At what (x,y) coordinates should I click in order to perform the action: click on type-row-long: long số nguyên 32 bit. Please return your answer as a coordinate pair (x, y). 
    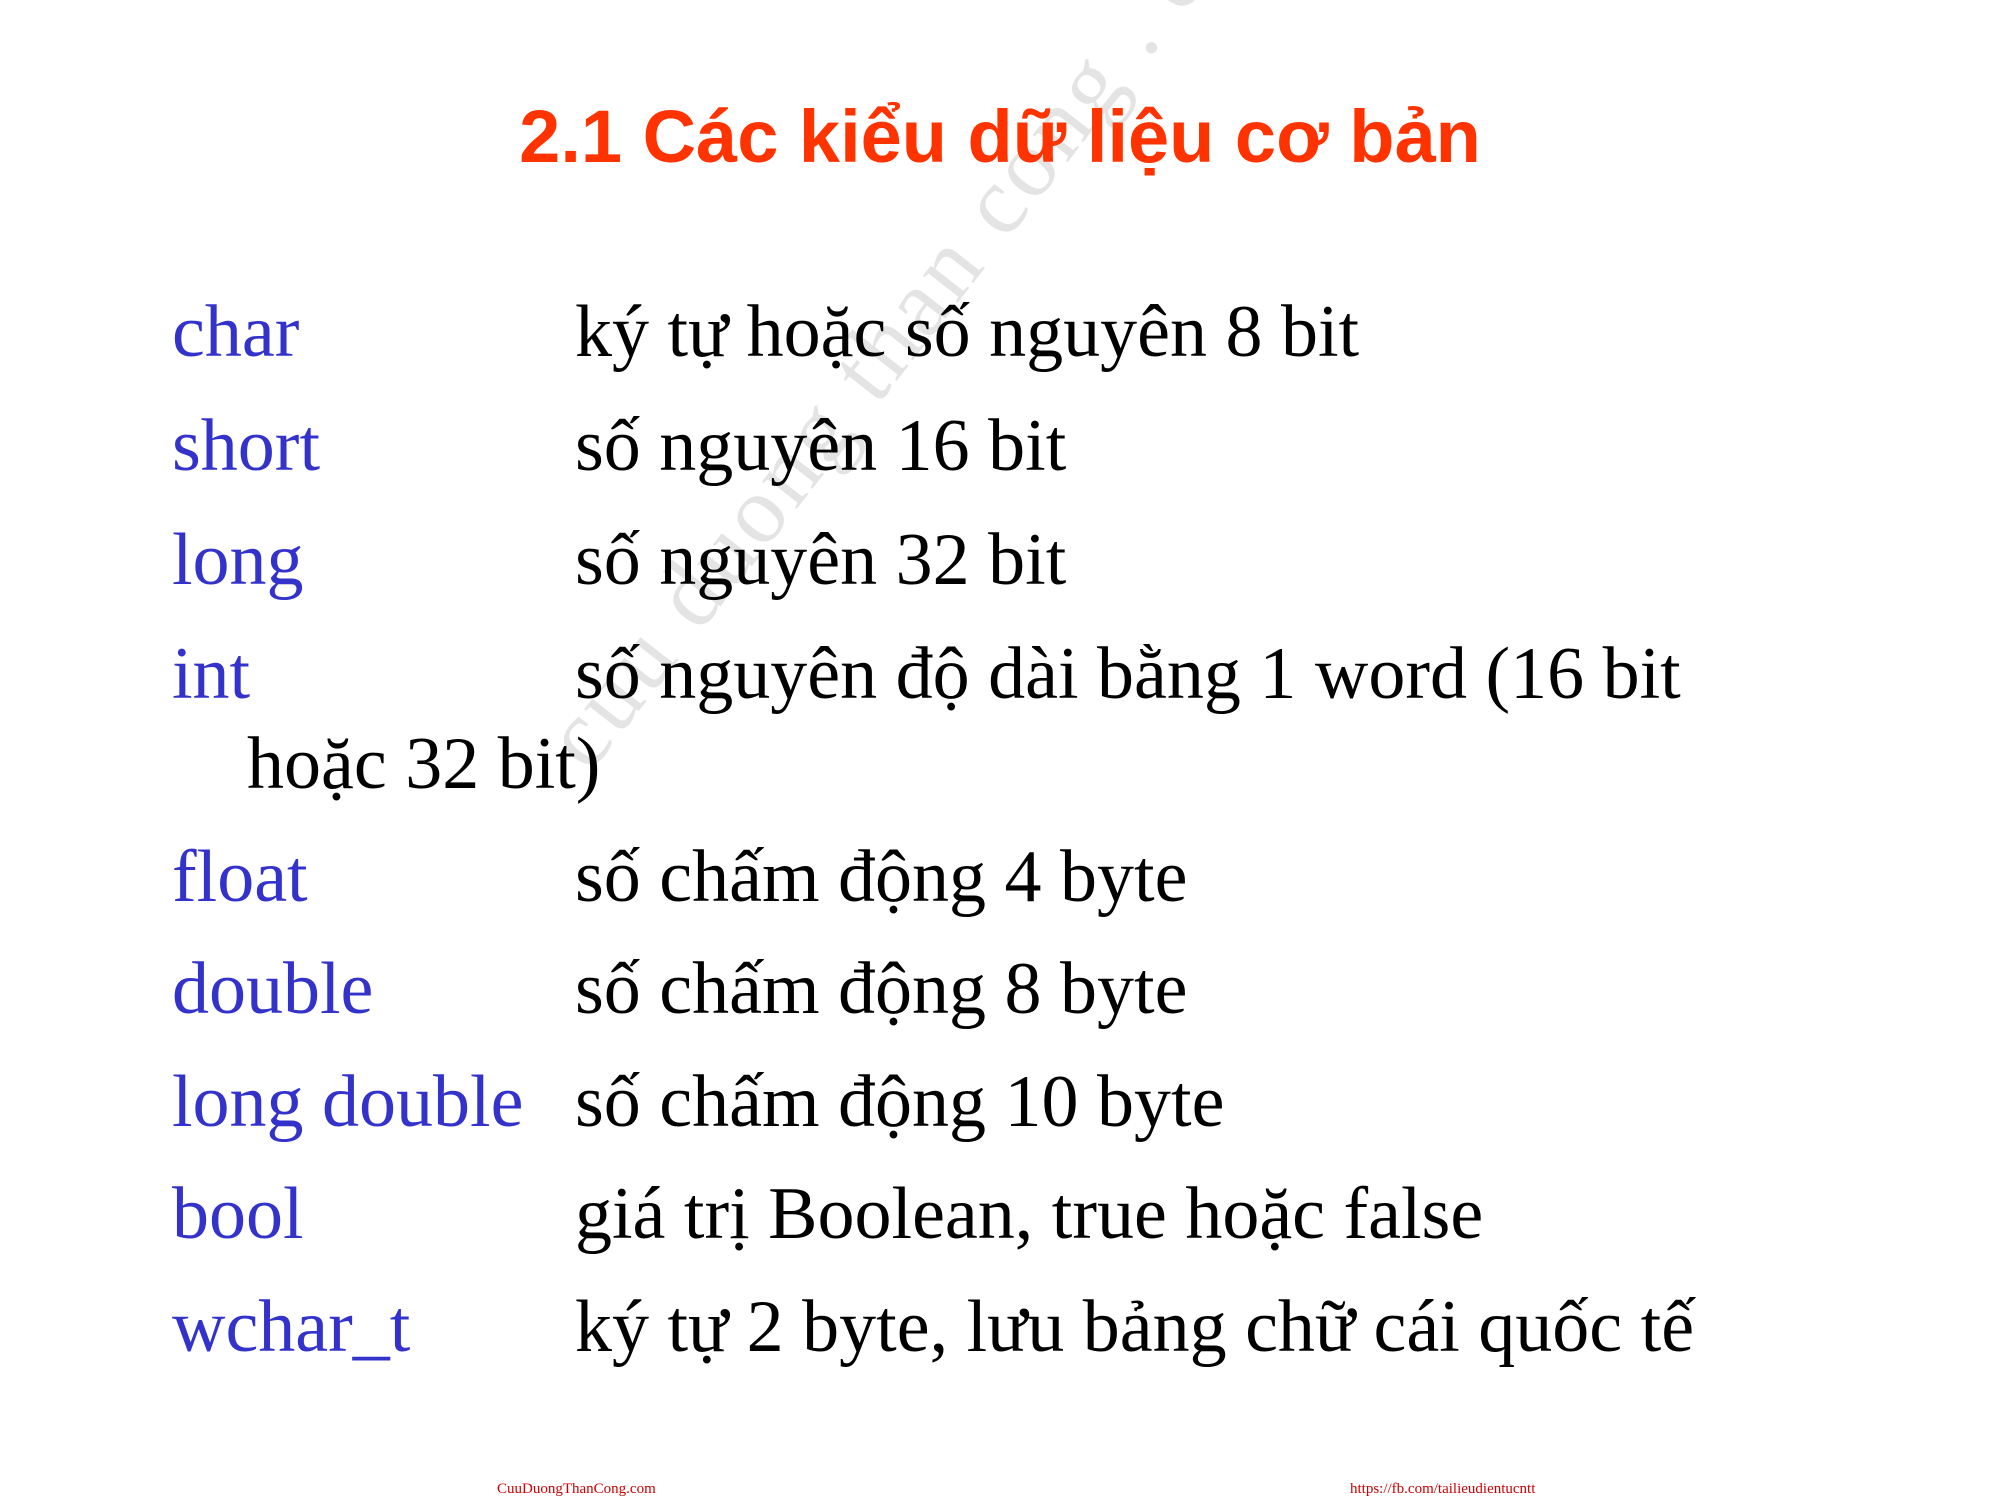
    Looking at the image, I should click on (1000, 560).